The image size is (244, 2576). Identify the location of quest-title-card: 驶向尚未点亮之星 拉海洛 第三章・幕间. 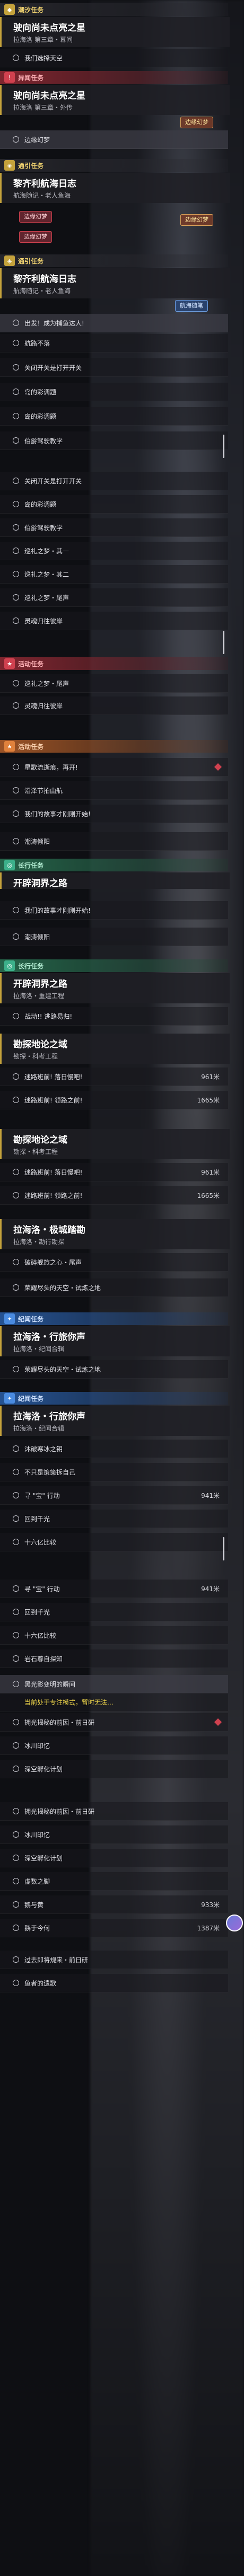
(115, 32).